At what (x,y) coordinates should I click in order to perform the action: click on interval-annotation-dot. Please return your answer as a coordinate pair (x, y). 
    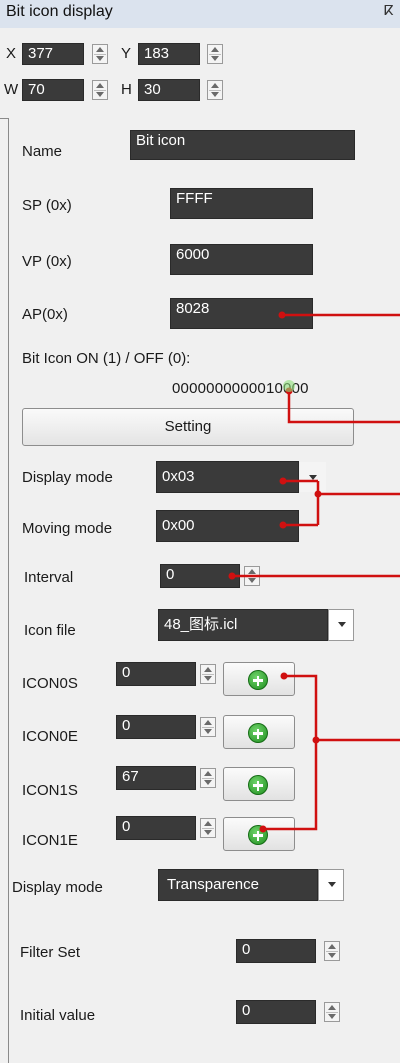
    Looking at the image, I should click on (232, 576).